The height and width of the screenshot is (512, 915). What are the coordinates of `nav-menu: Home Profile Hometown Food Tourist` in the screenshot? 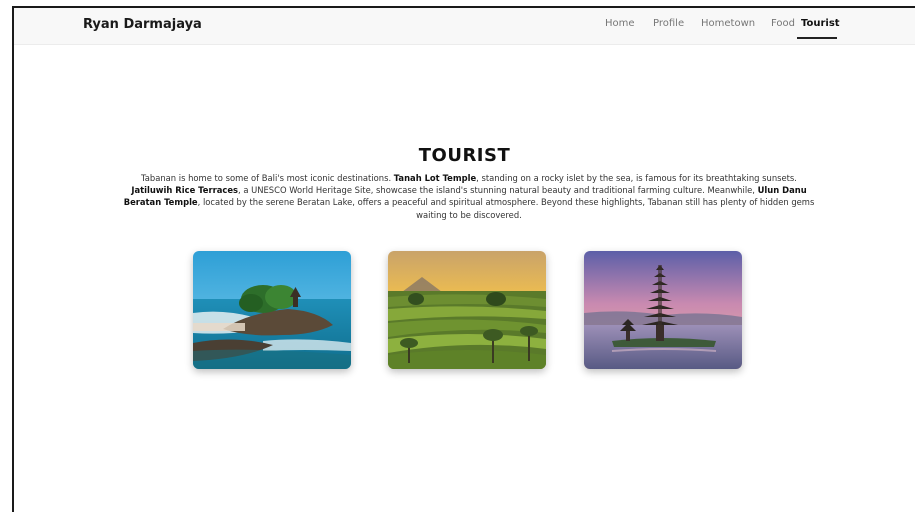 It's located at (464, 31).